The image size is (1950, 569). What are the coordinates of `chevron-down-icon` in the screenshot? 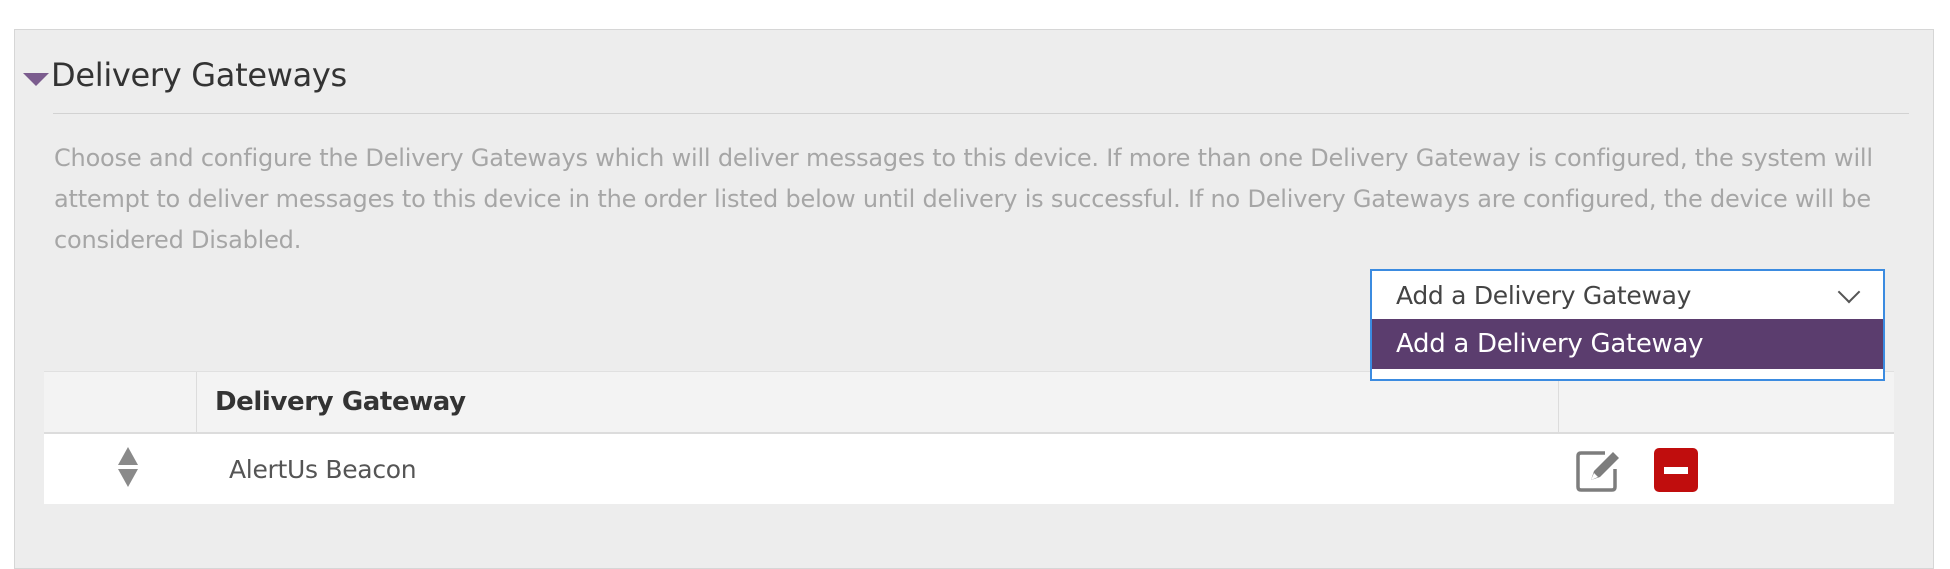 It's located at (1849, 292).